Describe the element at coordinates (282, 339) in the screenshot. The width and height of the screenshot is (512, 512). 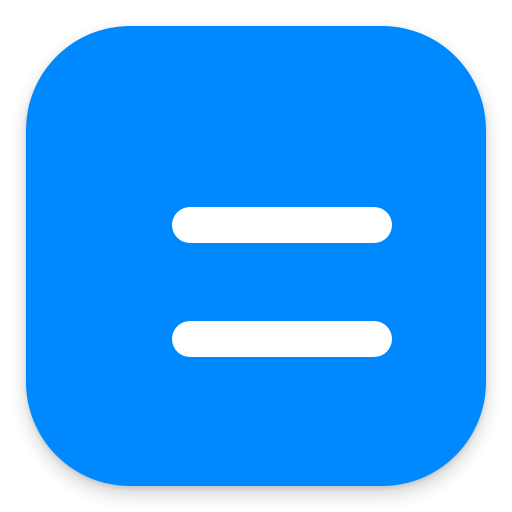
I see `equals-bottom-bar` at that location.